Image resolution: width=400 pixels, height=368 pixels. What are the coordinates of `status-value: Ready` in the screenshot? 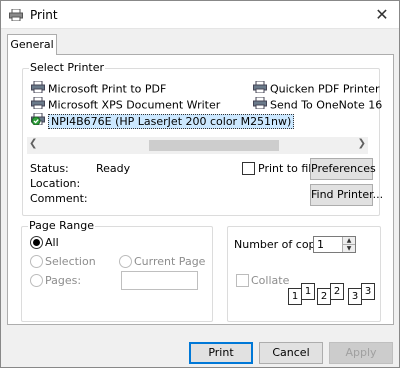 It's located at (113, 168).